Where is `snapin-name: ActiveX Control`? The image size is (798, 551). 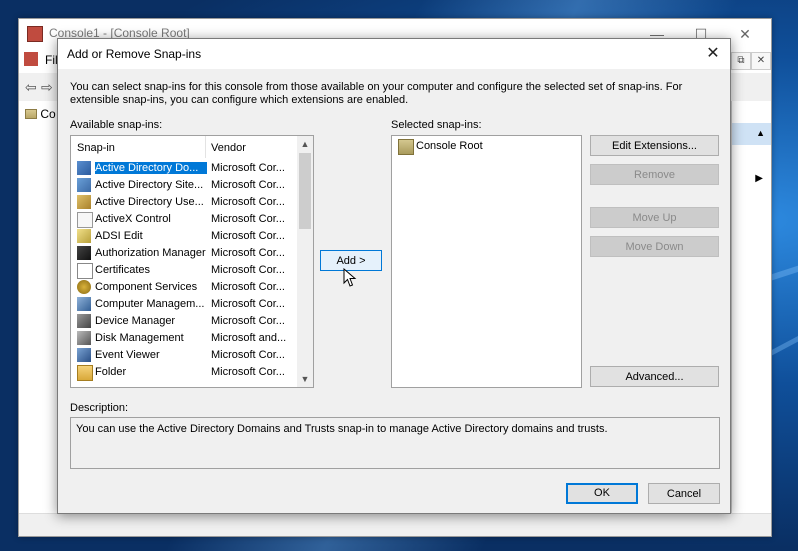 snapin-name: ActiveX Control is located at coordinates (133, 219).